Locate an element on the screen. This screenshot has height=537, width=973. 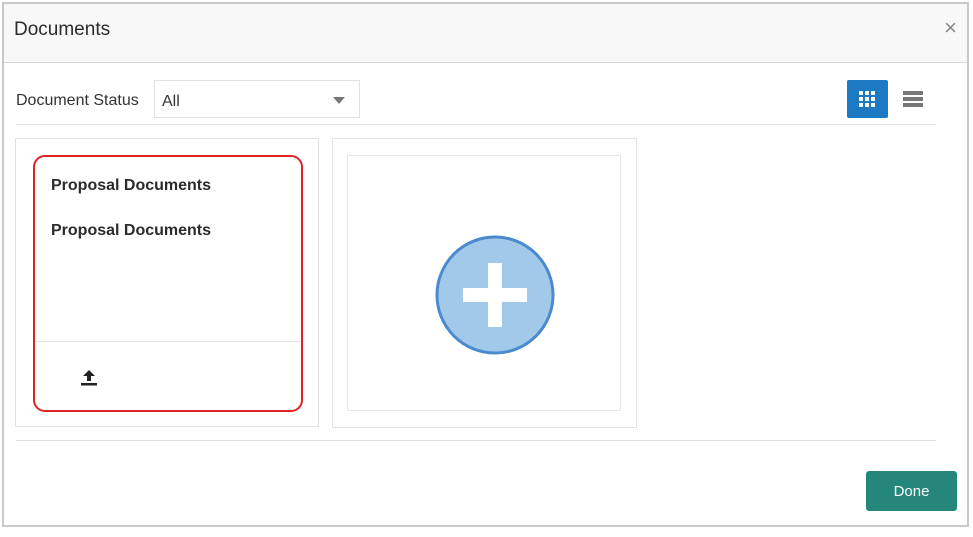
dialog-header: Documents × is located at coordinates (485, 33).